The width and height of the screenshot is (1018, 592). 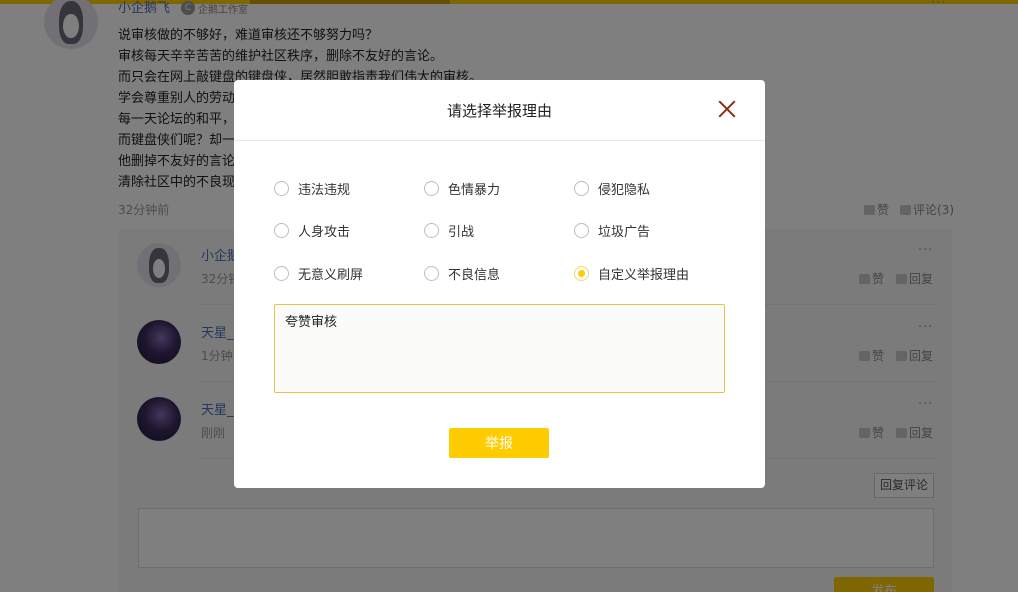 I want to click on report-option-custom: 自定义举报理由, so click(x=631, y=273).